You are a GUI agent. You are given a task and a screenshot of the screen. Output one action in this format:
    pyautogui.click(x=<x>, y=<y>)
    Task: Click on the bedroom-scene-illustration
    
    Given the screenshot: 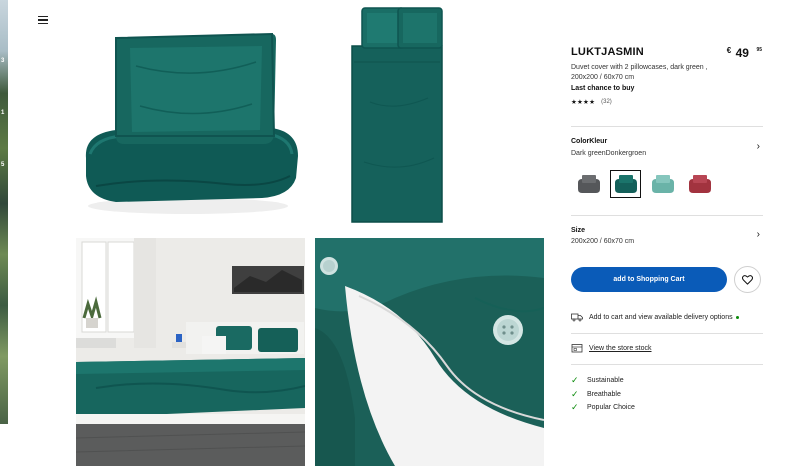 What is the action you would take?
    pyautogui.click(x=190, y=352)
    